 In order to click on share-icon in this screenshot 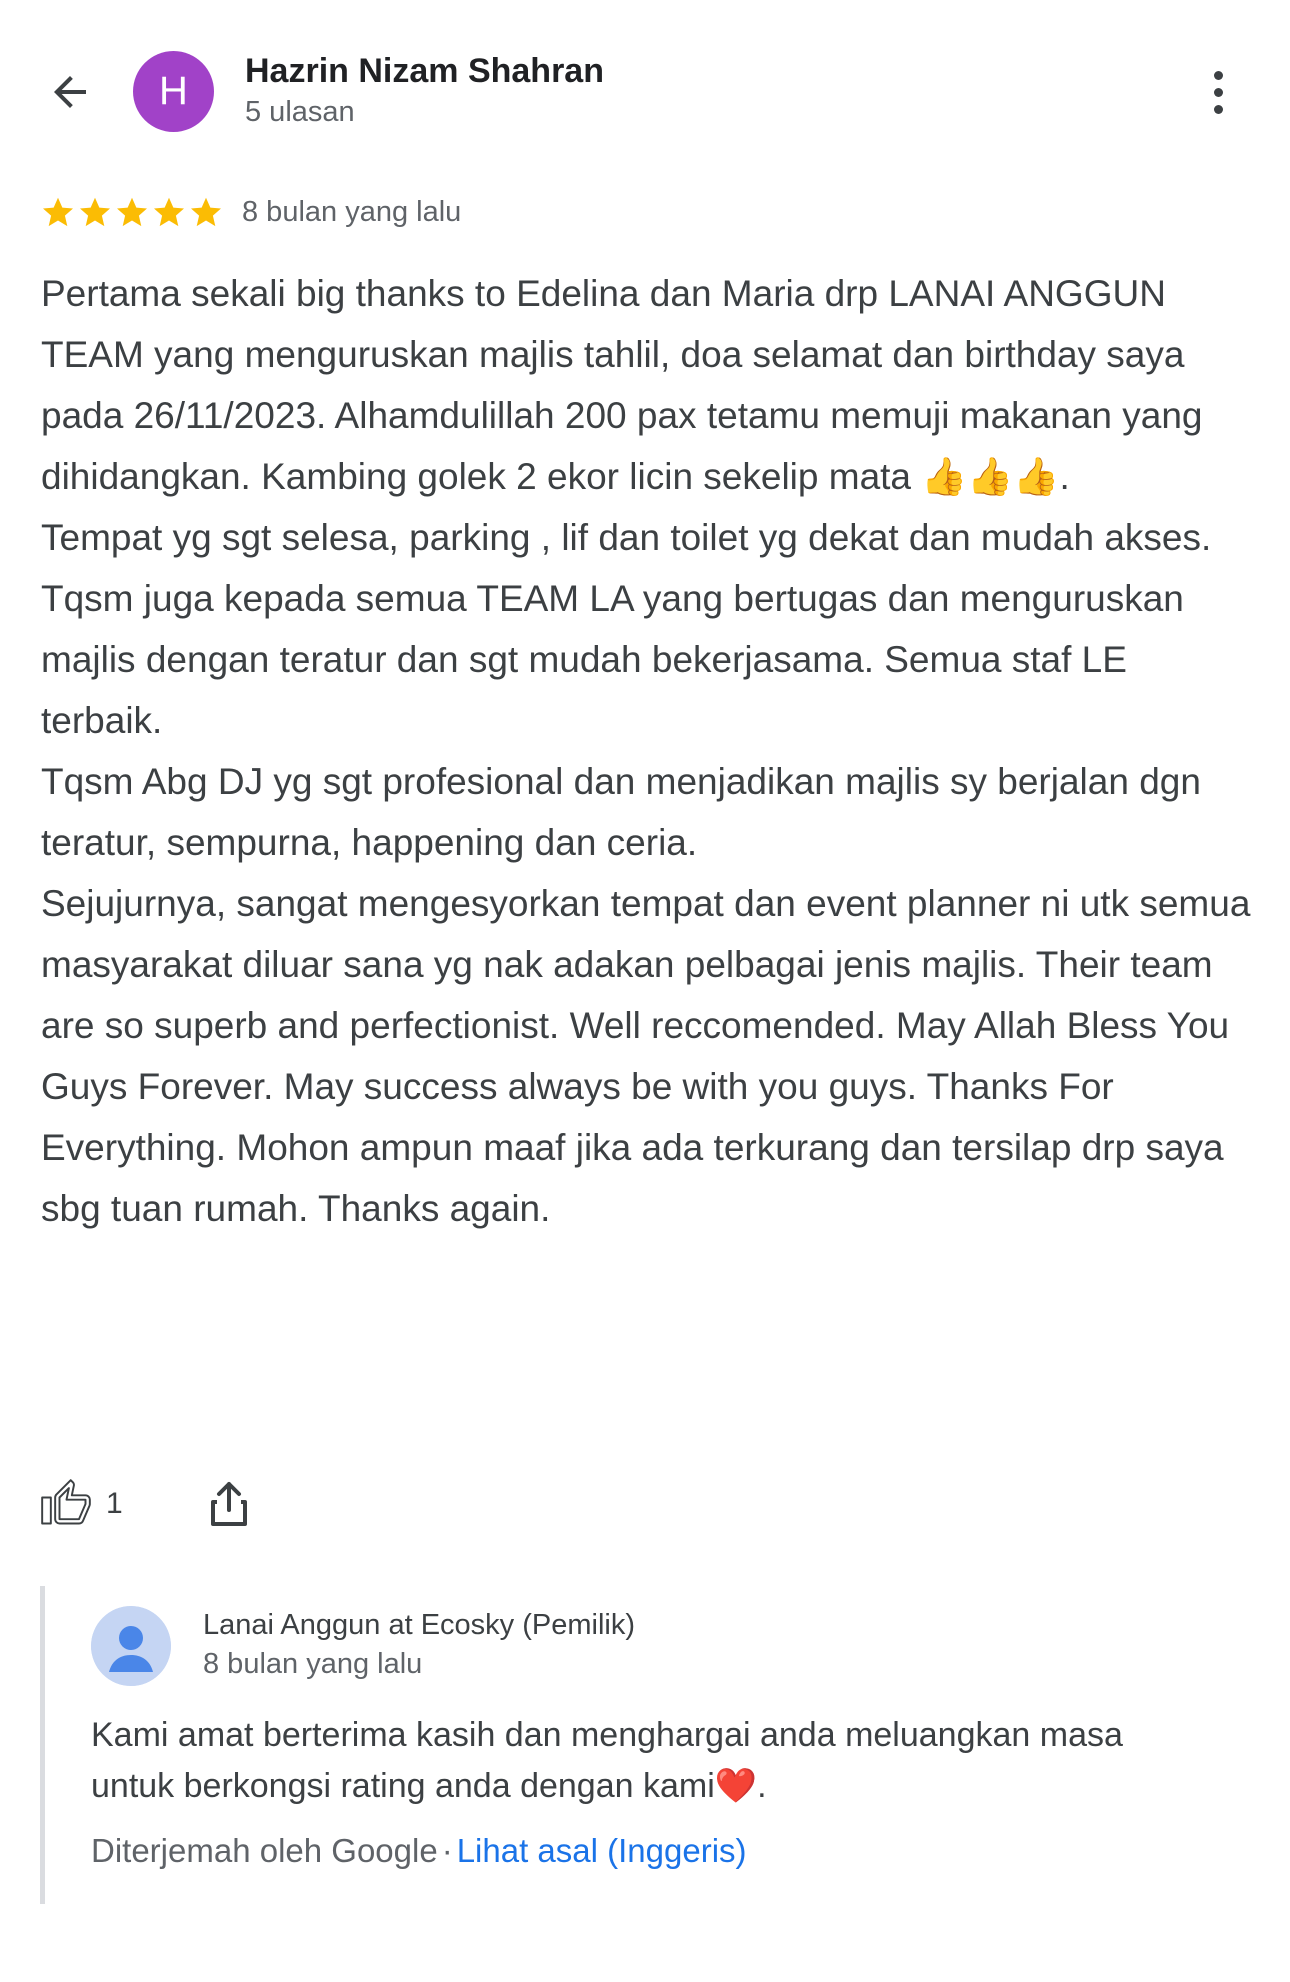, I will do `click(228, 1504)`.